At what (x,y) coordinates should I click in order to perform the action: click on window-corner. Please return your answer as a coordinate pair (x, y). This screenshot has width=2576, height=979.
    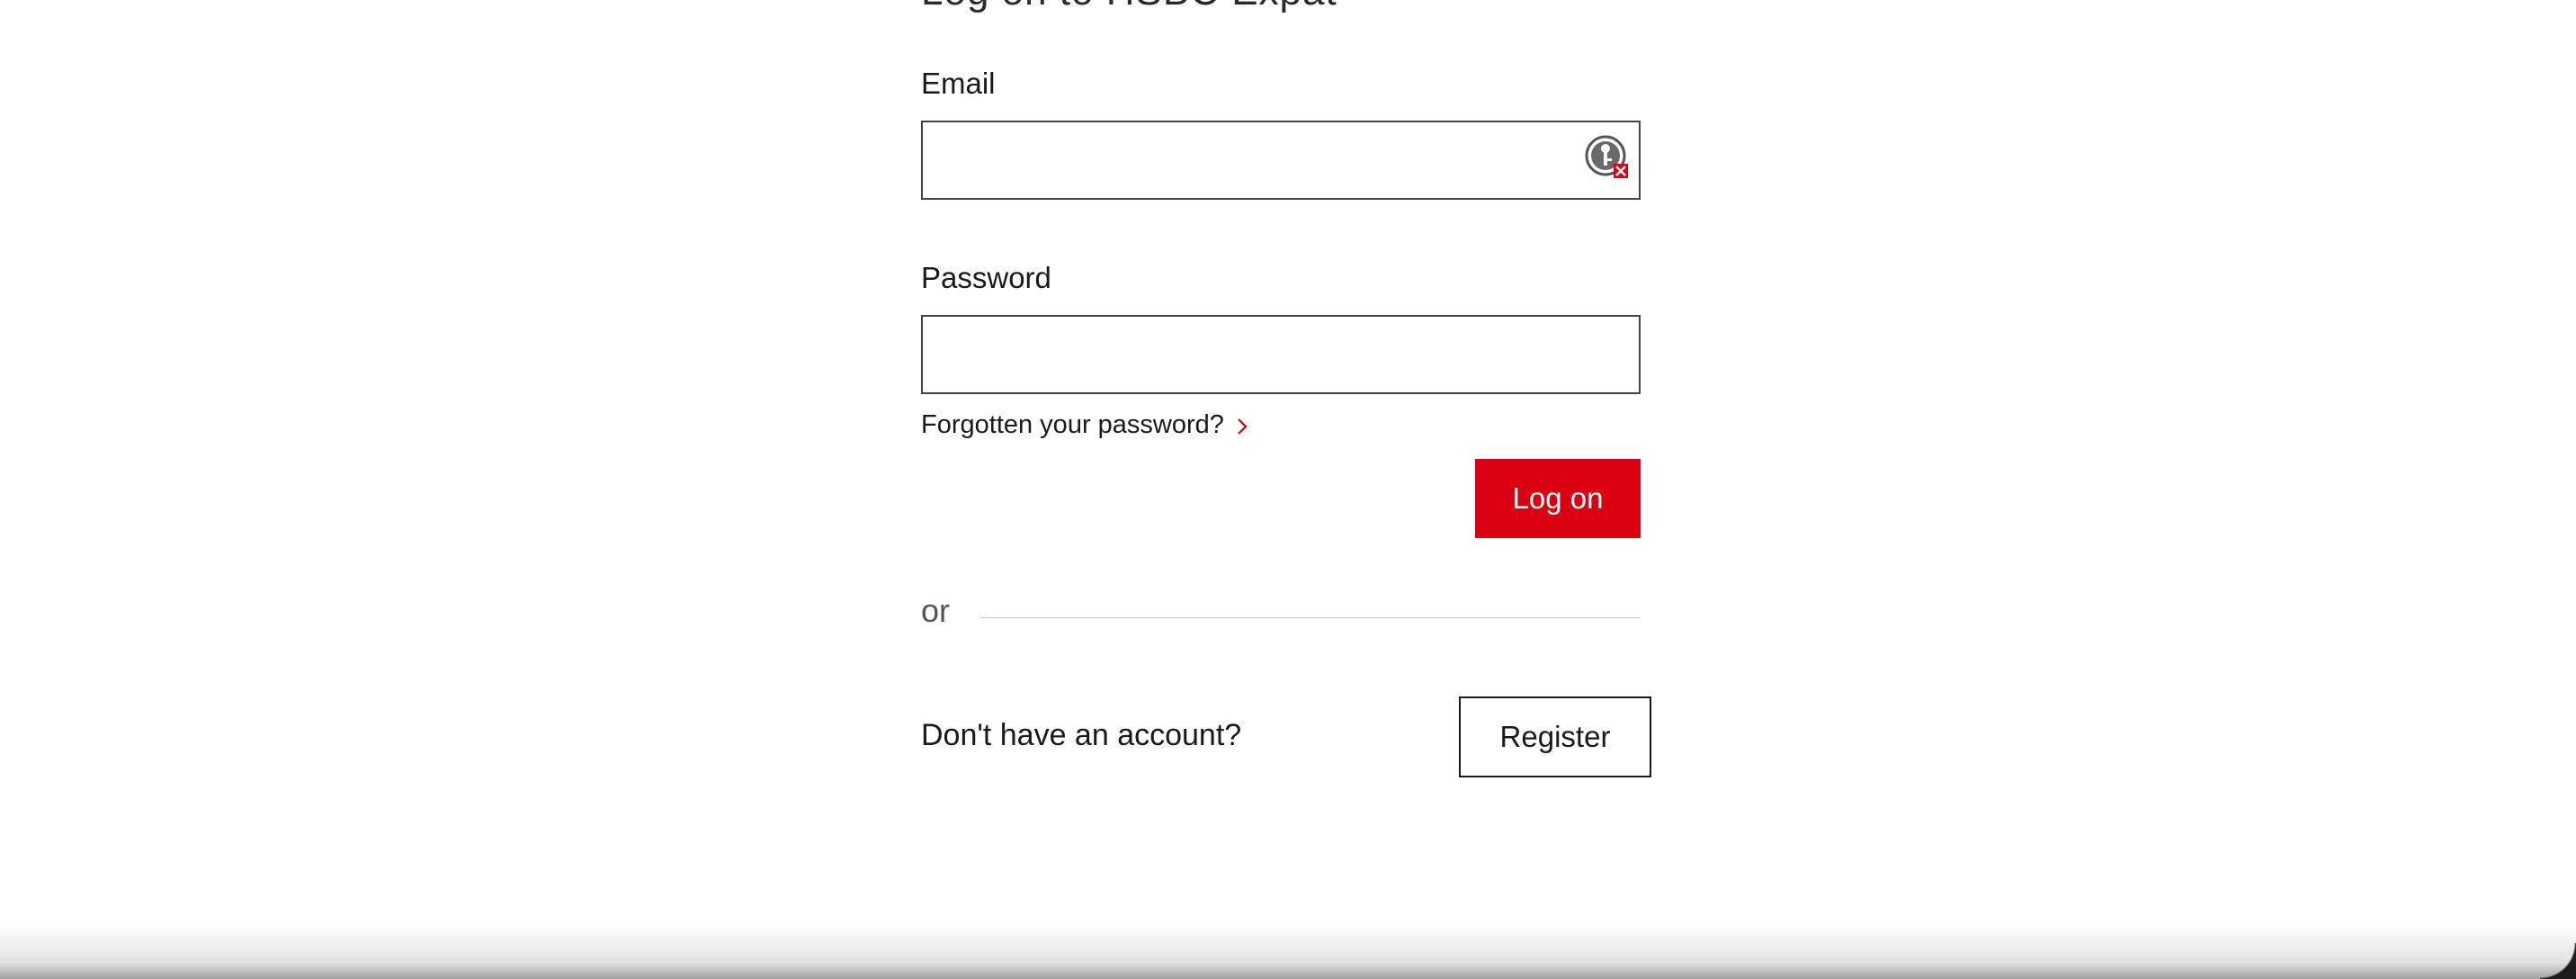
    Looking at the image, I should click on (2558, 961).